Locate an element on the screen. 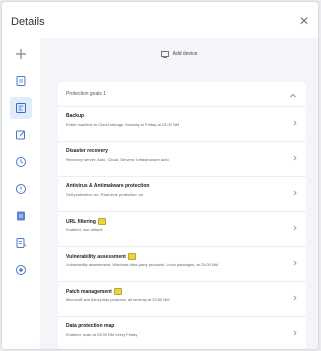 This screenshot has height=351, width=321. list-item: URL filtering Enabled, use default is located at coordinates (182, 228).